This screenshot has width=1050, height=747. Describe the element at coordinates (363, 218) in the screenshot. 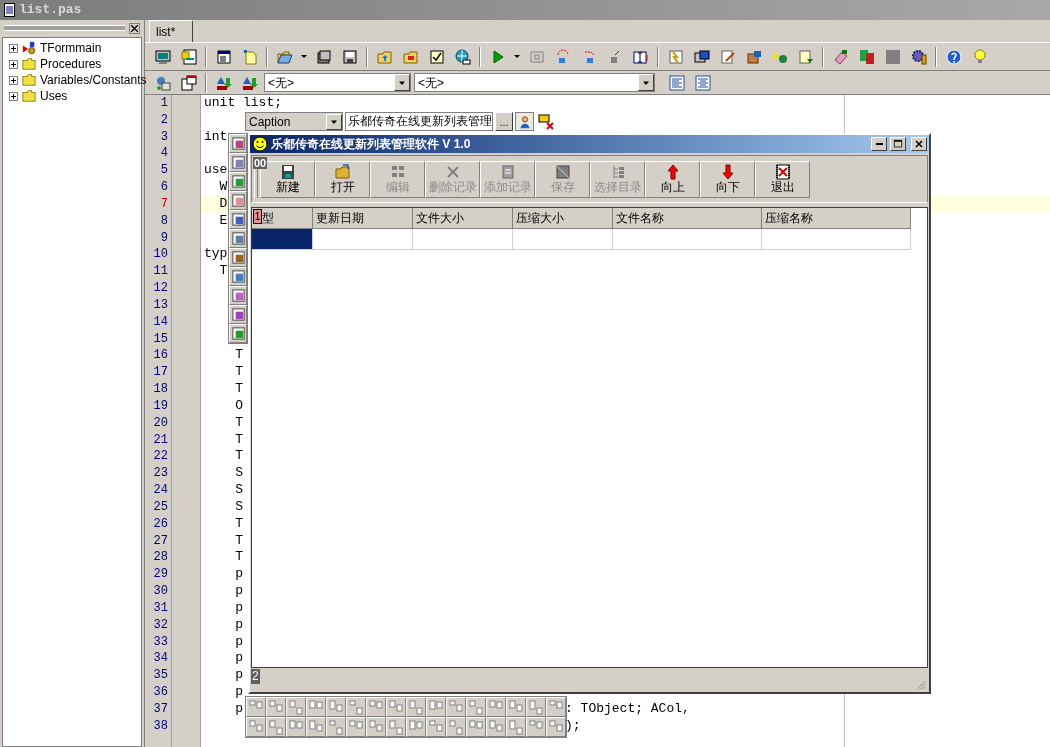

I see `column-header: 更新日期` at that location.